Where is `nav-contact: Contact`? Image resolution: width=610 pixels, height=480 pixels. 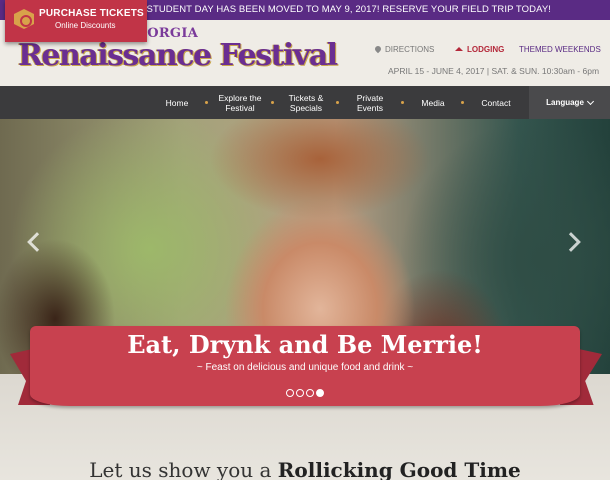 nav-contact: Contact is located at coordinates (496, 102).